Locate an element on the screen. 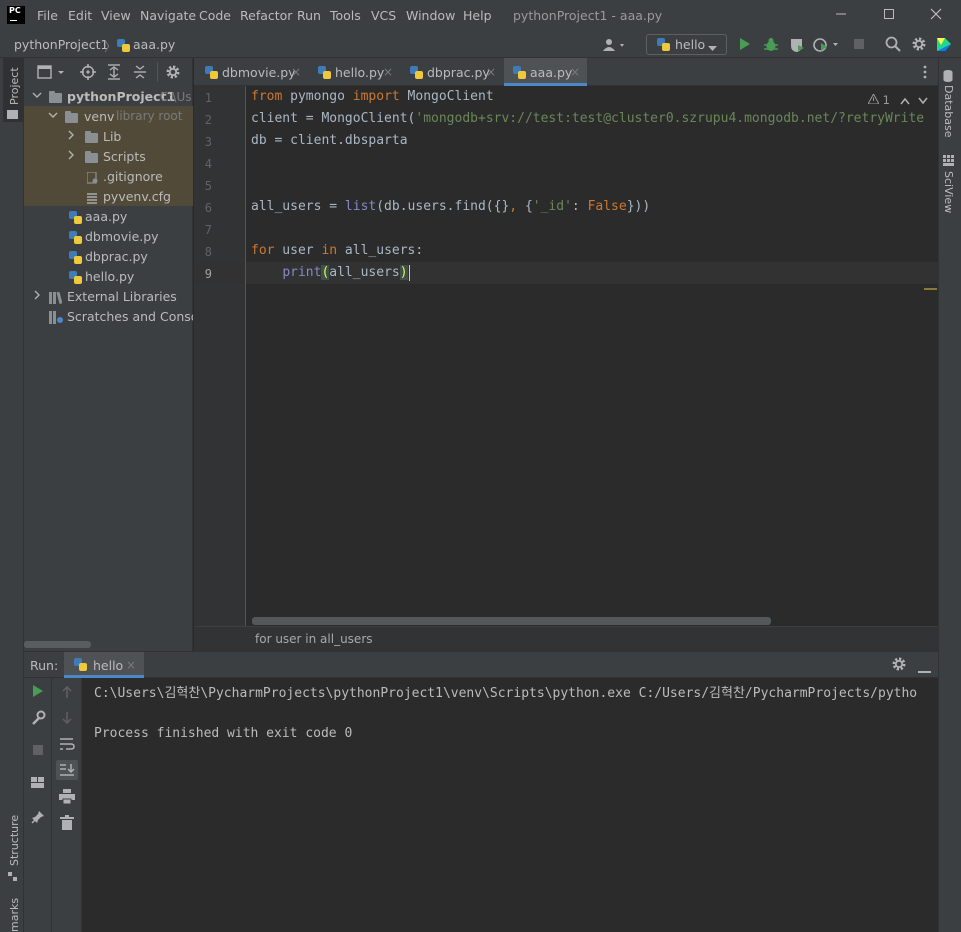 This screenshot has height=932, width=961. tree-item-external-libraries: External Libraries is located at coordinates (112, 298).